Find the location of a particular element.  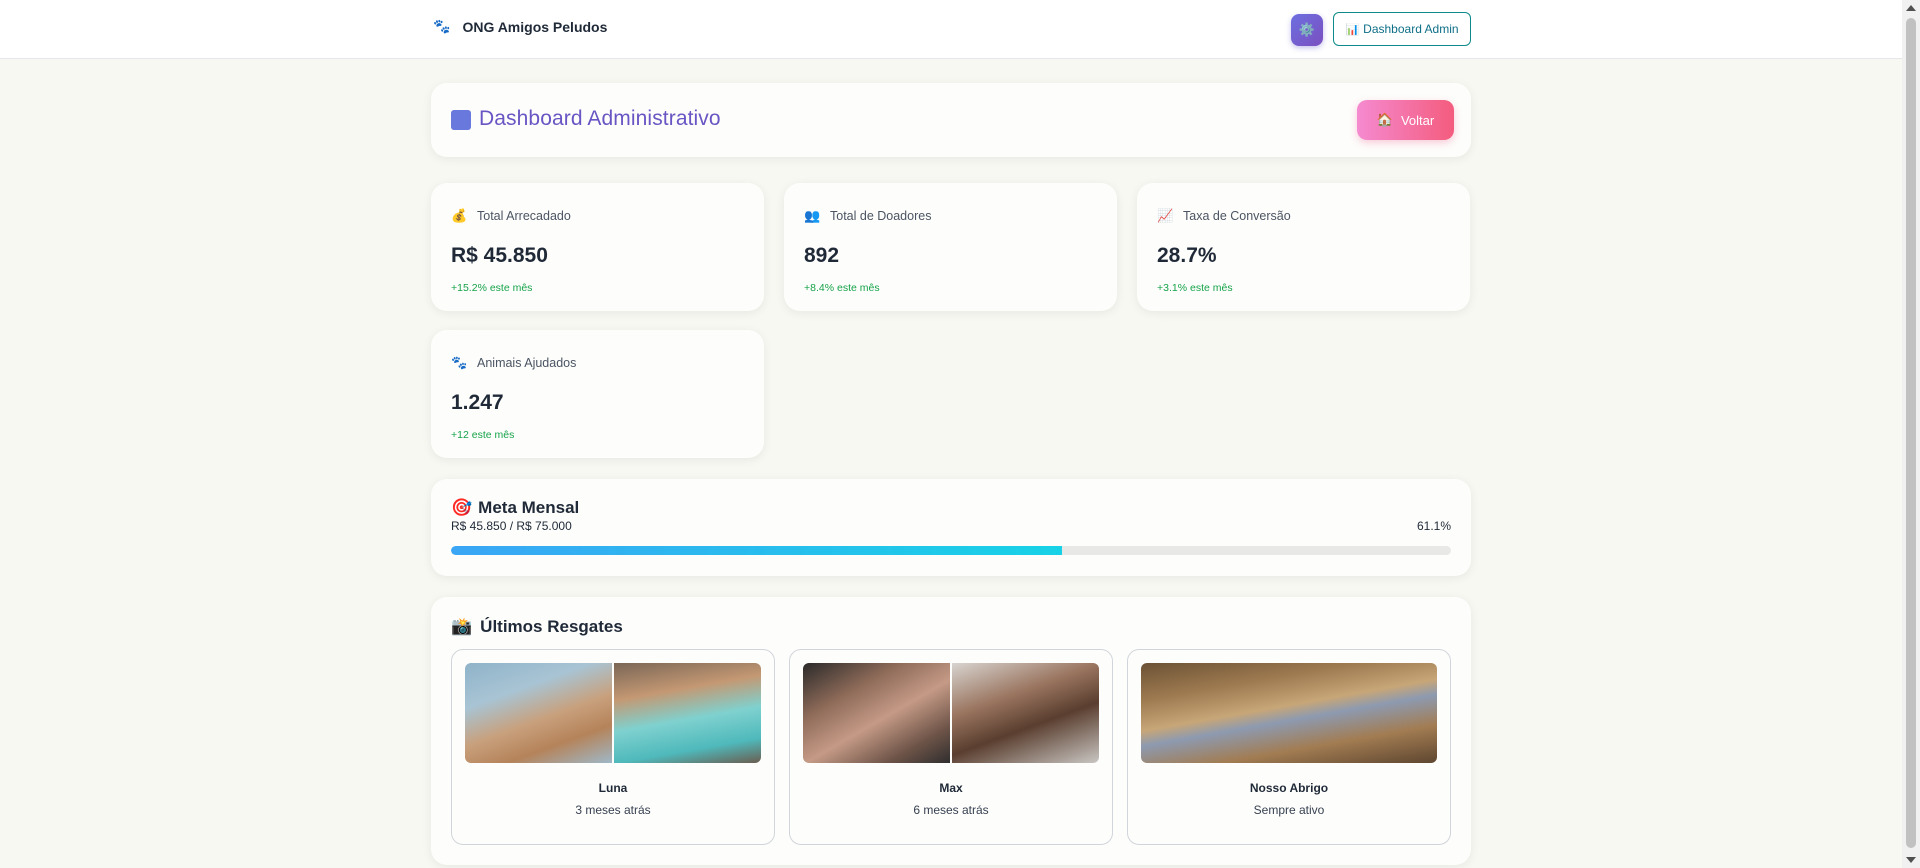

gear-icon: ⚙️ is located at coordinates (1307, 29).